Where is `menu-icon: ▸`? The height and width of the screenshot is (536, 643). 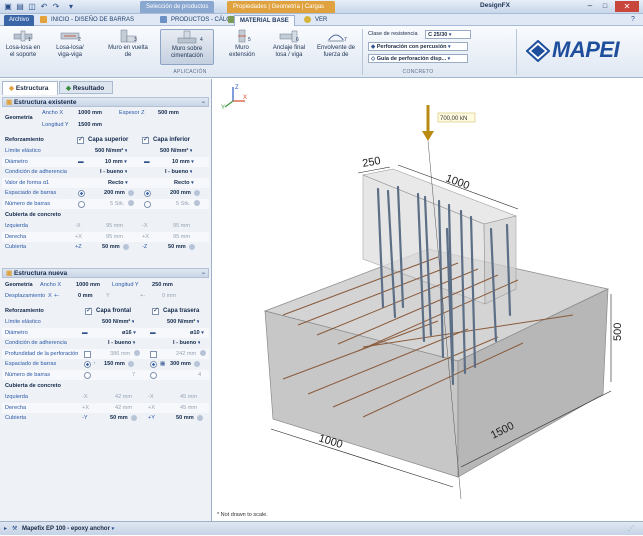 menu-icon: ▸ is located at coordinates (5, 529).